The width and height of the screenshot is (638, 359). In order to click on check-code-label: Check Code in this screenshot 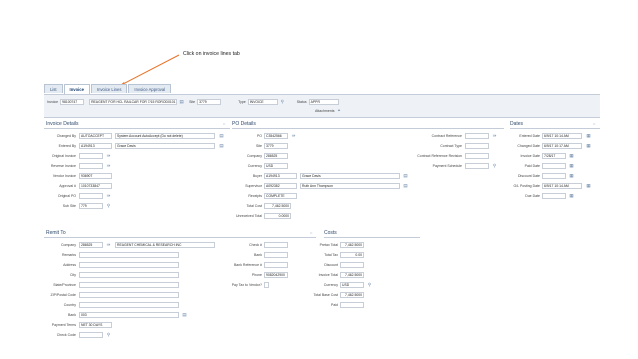, I will do `click(66, 335)`.